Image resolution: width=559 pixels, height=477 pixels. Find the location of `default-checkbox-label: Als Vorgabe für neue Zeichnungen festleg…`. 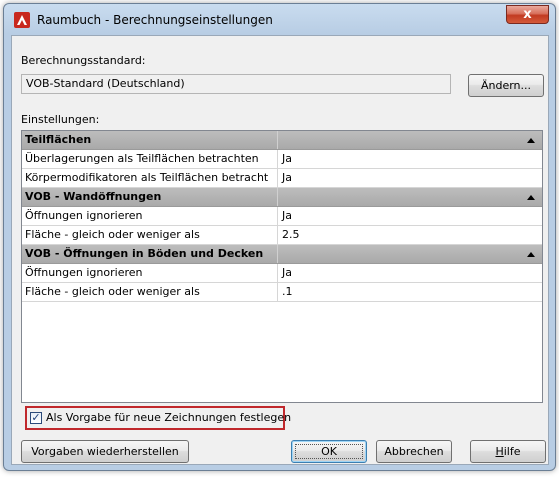

default-checkbox-label: Als Vorgabe für neue Zeichnungen festleg… is located at coordinates (168, 417).